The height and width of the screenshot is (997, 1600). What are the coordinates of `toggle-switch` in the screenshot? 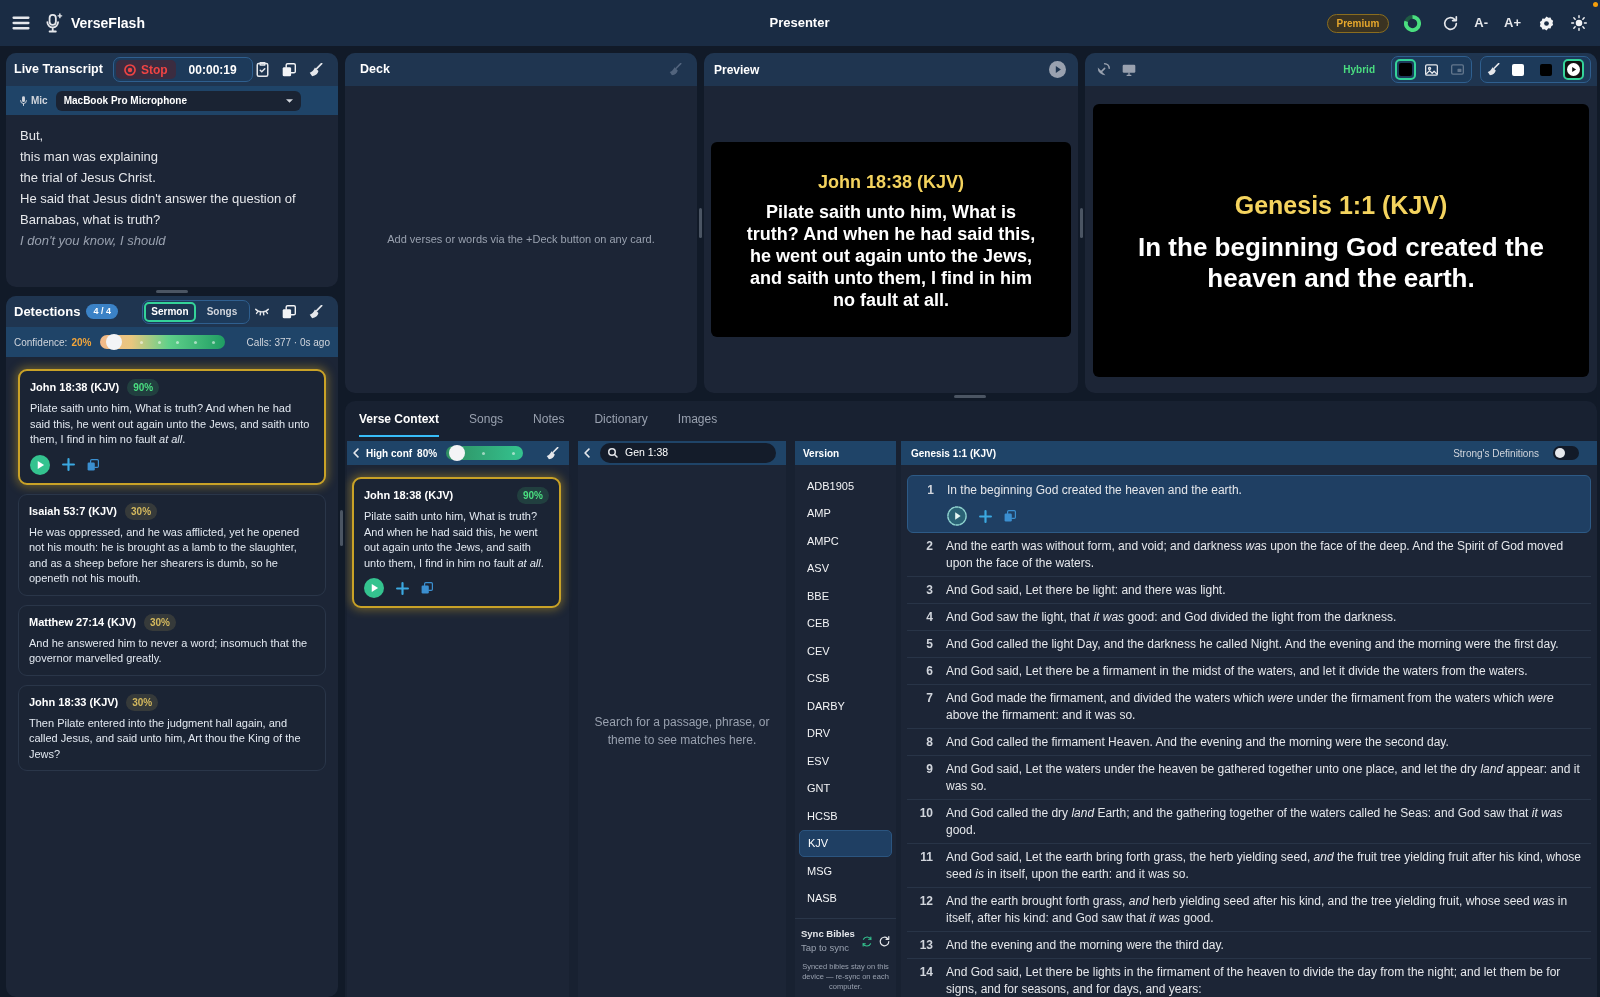 It's located at (1566, 453).